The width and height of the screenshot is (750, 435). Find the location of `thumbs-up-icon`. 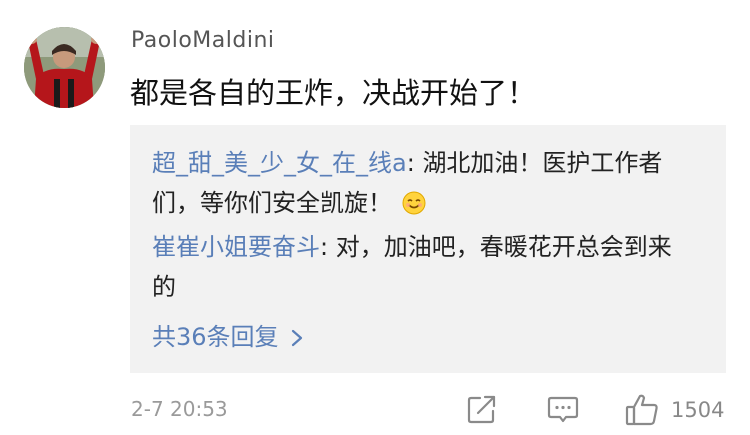

thumbs-up-icon is located at coordinates (641, 410).